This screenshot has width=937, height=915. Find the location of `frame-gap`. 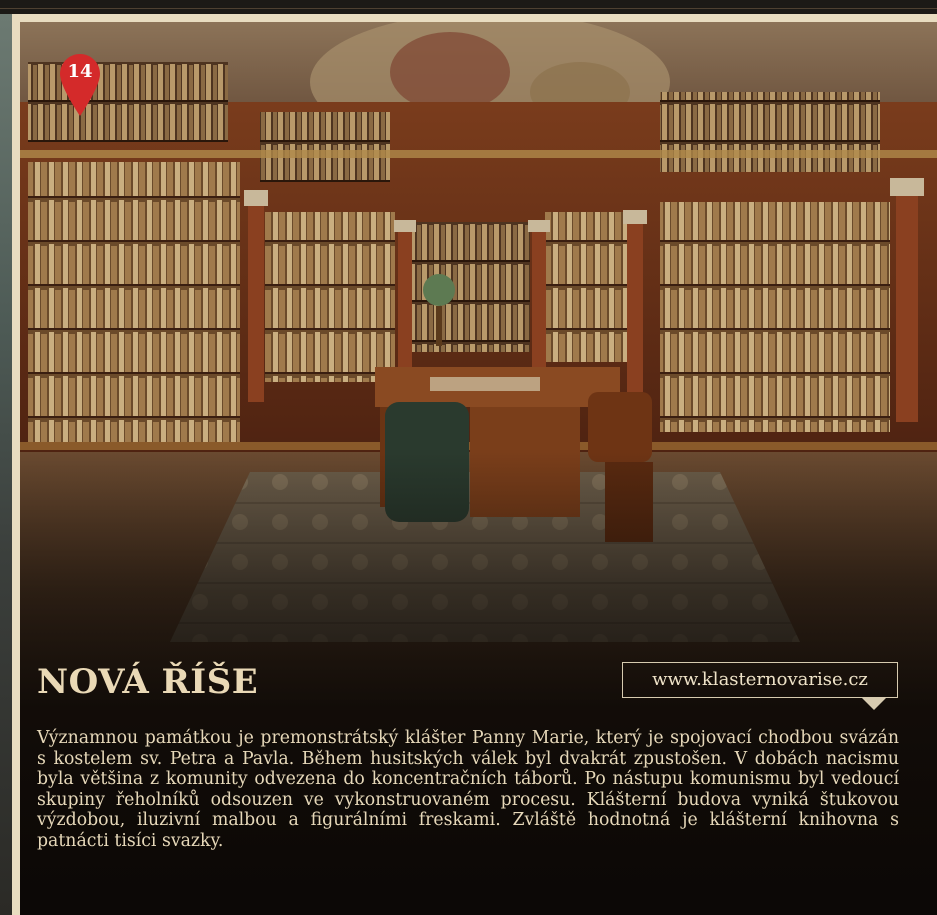

frame-gap is located at coordinates (16, 464).